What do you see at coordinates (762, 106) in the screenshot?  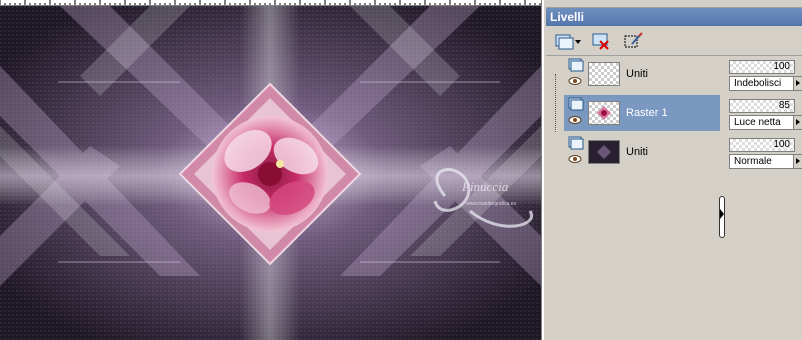 I see `opacity-slider: 85` at bounding box center [762, 106].